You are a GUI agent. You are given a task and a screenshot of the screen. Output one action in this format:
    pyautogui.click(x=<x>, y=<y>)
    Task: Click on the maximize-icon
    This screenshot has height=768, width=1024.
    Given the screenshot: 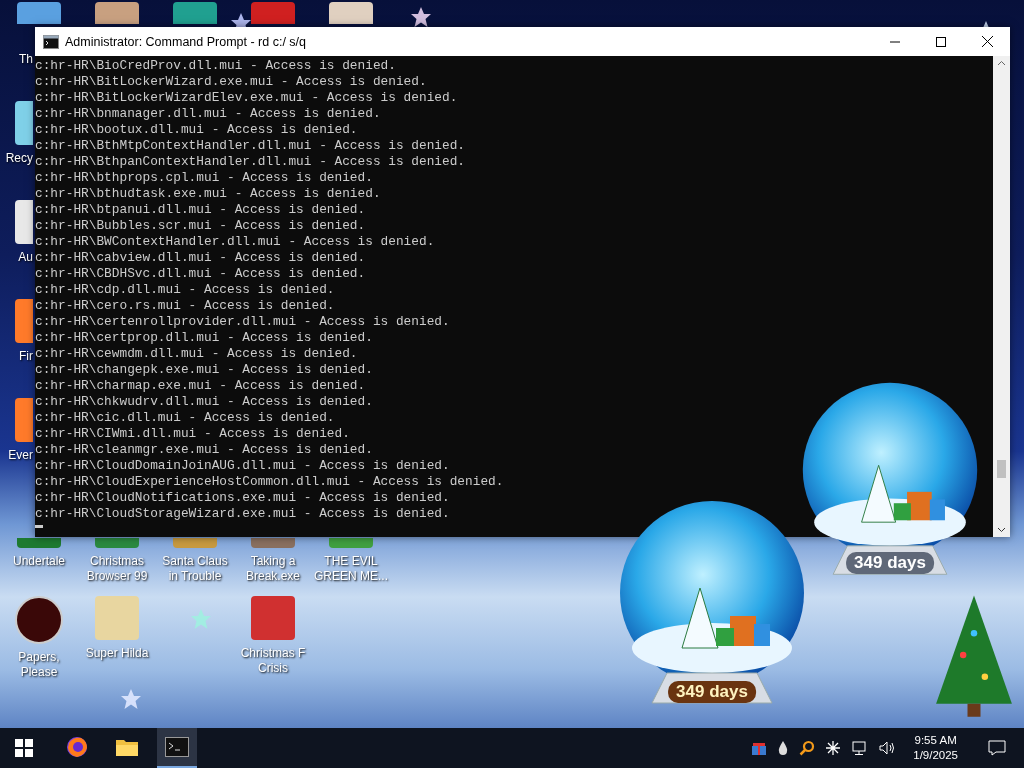 What is the action you would take?
    pyautogui.click(x=941, y=41)
    